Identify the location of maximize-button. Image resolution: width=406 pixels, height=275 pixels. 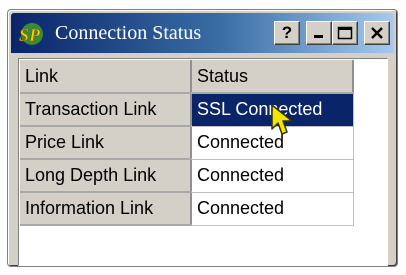
(345, 33).